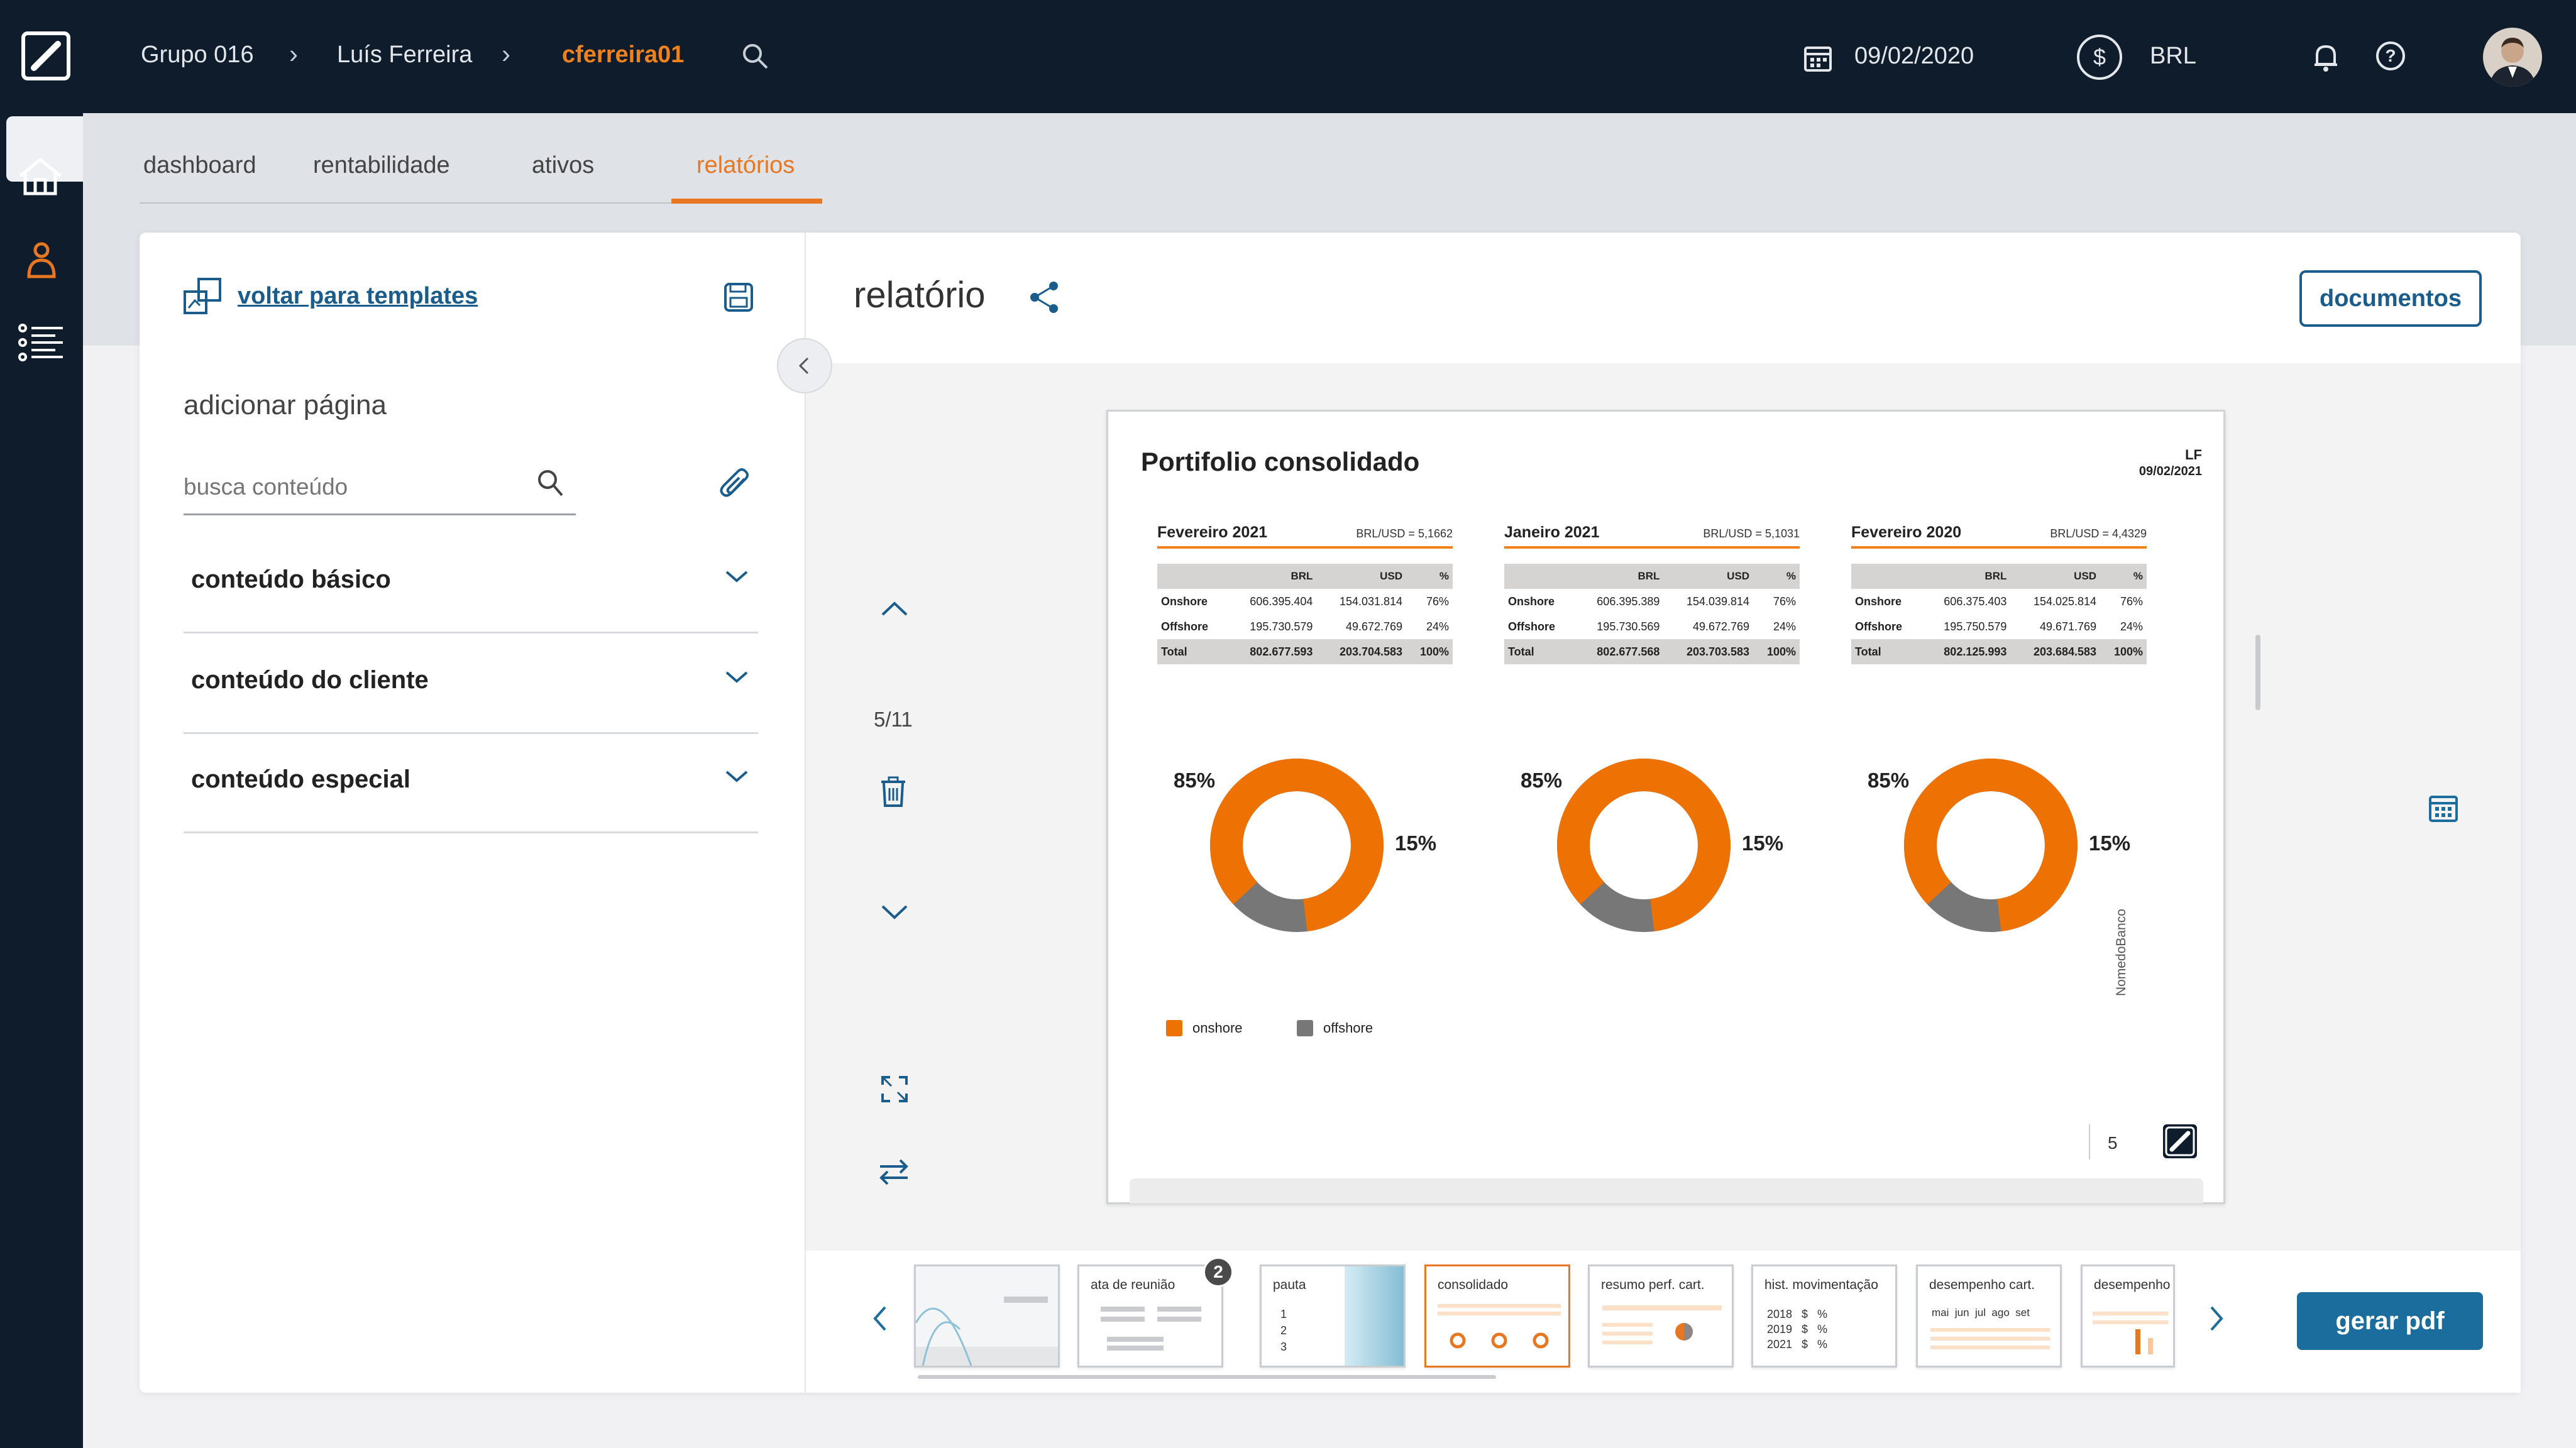  What do you see at coordinates (1305, 601) in the screenshot?
I see `table-row: Onshore 606.395.404 154.031.814 76%` at bounding box center [1305, 601].